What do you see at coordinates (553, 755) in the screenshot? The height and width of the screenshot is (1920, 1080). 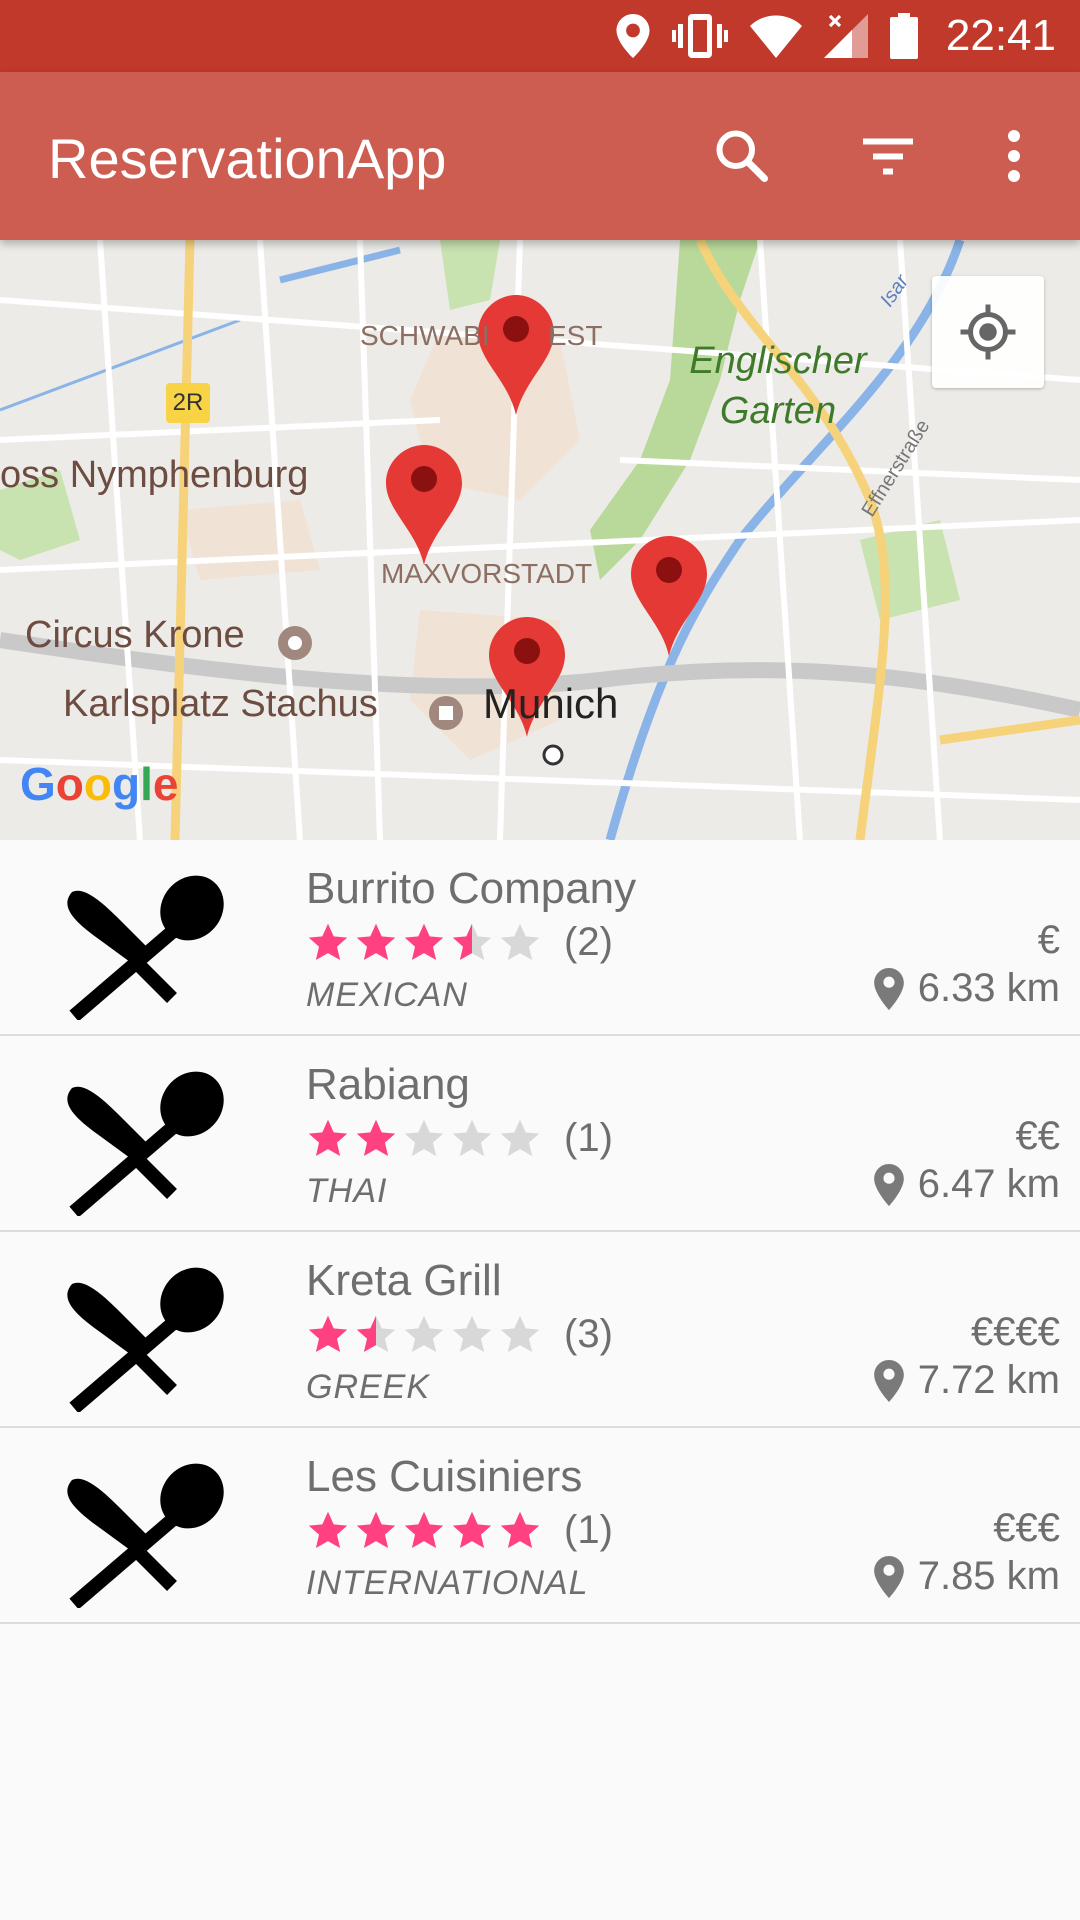 I see `city-center-marker` at bounding box center [553, 755].